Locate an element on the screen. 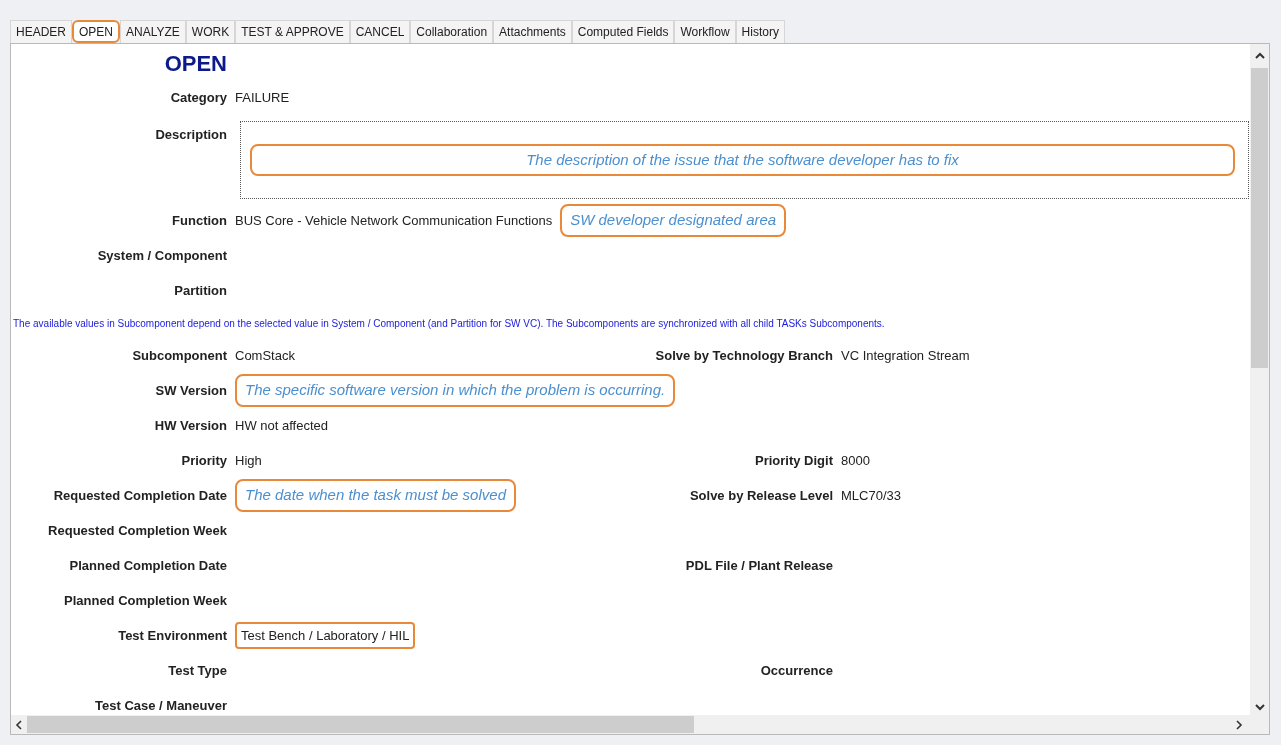 The image size is (1281, 745). field-value: HW not affected is located at coordinates (281, 425).